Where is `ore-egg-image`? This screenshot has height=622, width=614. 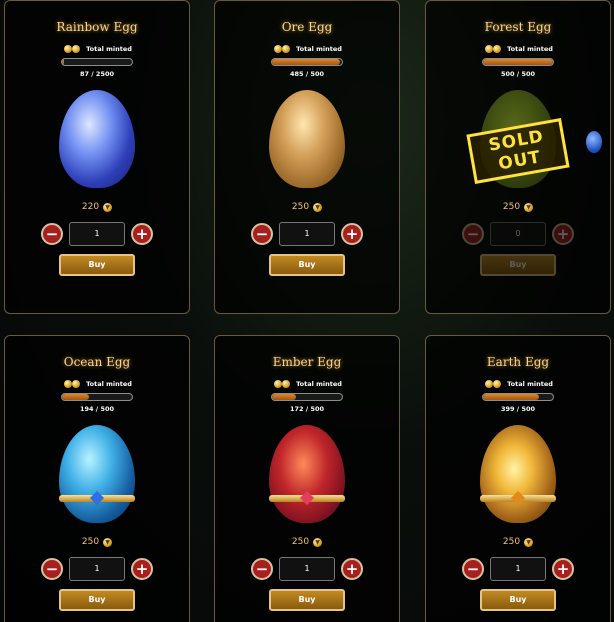
ore-egg-image is located at coordinates (307, 139).